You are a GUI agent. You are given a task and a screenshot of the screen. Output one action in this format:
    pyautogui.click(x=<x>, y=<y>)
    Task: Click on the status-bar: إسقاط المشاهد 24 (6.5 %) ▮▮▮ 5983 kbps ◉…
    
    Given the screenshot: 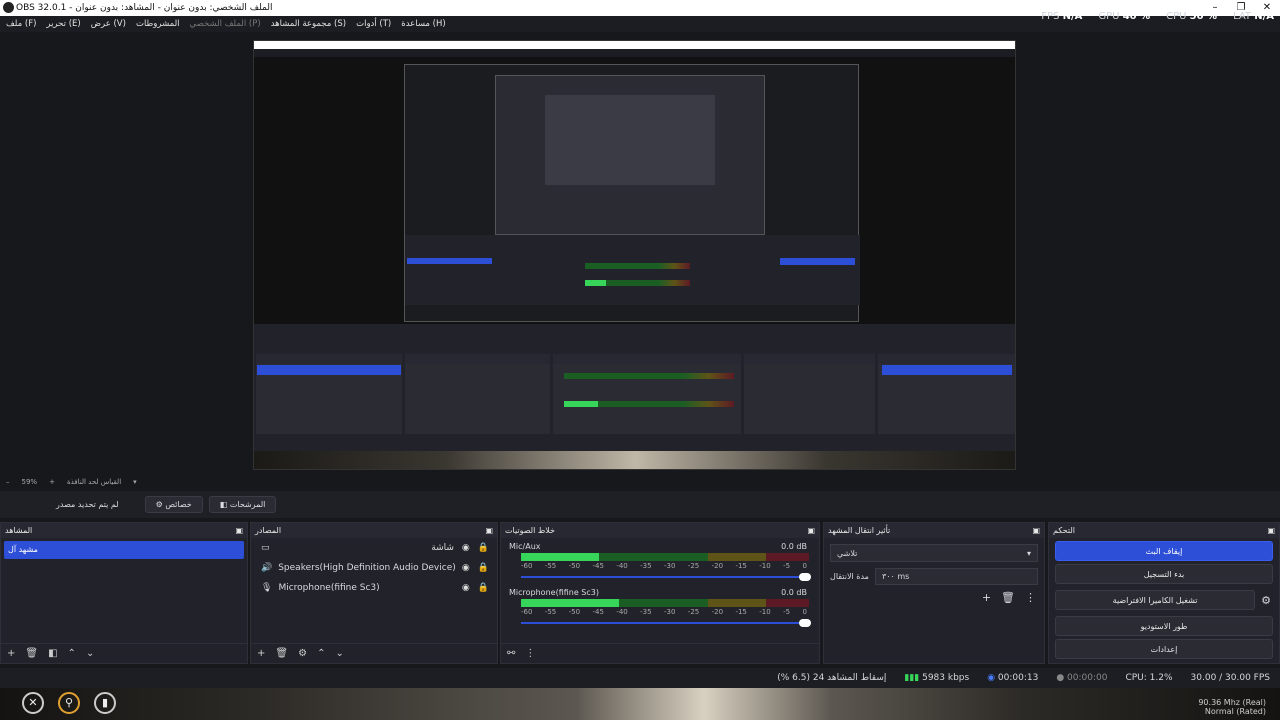 What is the action you would take?
    pyautogui.click(x=640, y=678)
    